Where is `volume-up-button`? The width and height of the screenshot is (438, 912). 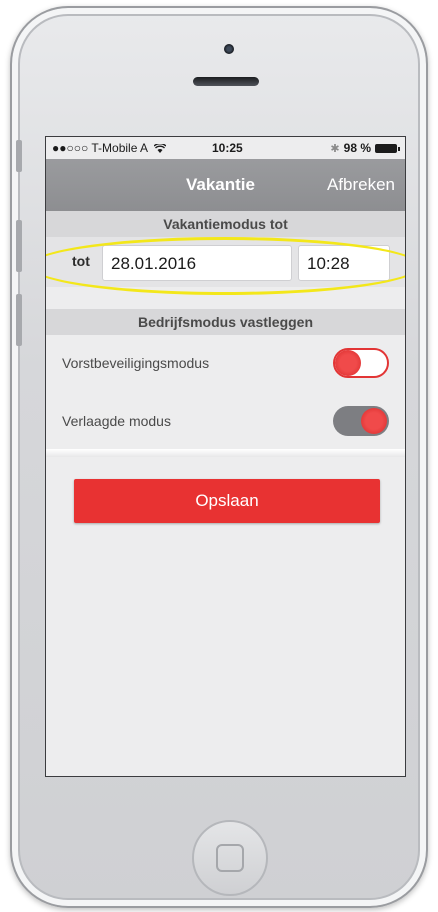
volume-up-button is located at coordinates (19, 246).